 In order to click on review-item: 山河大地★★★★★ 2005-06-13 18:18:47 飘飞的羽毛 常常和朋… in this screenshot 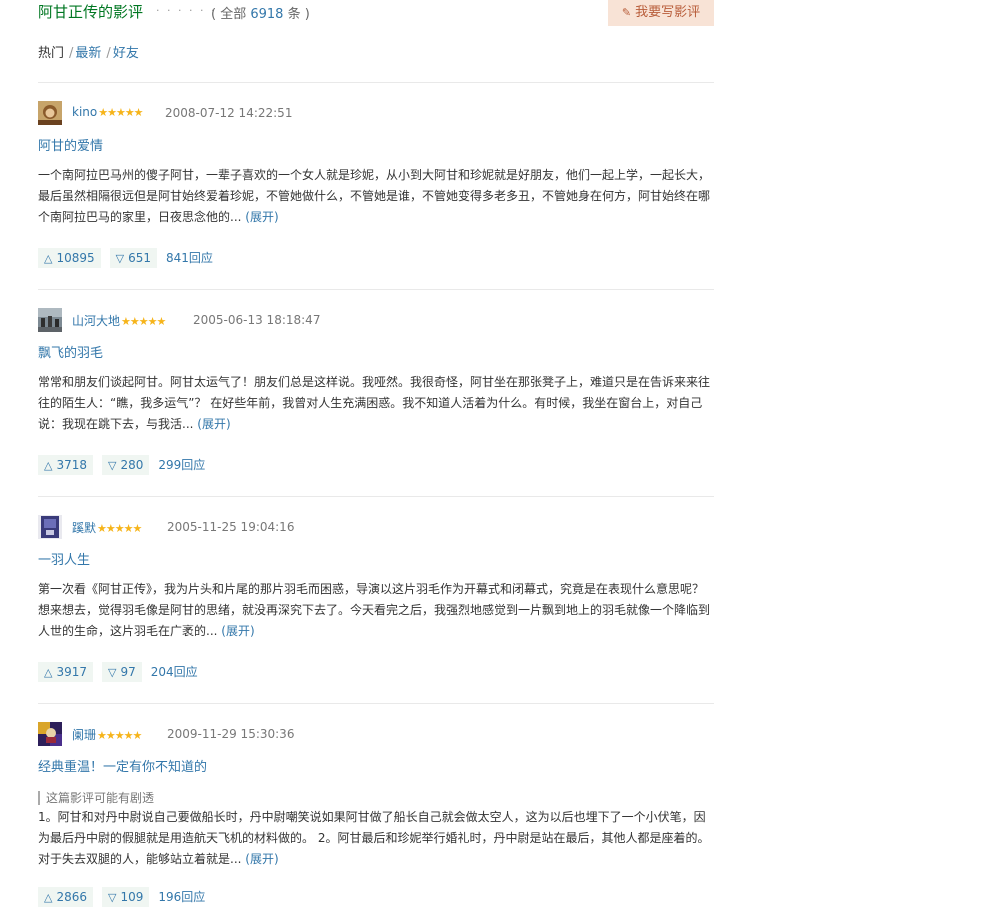, I will do `click(376, 391)`.